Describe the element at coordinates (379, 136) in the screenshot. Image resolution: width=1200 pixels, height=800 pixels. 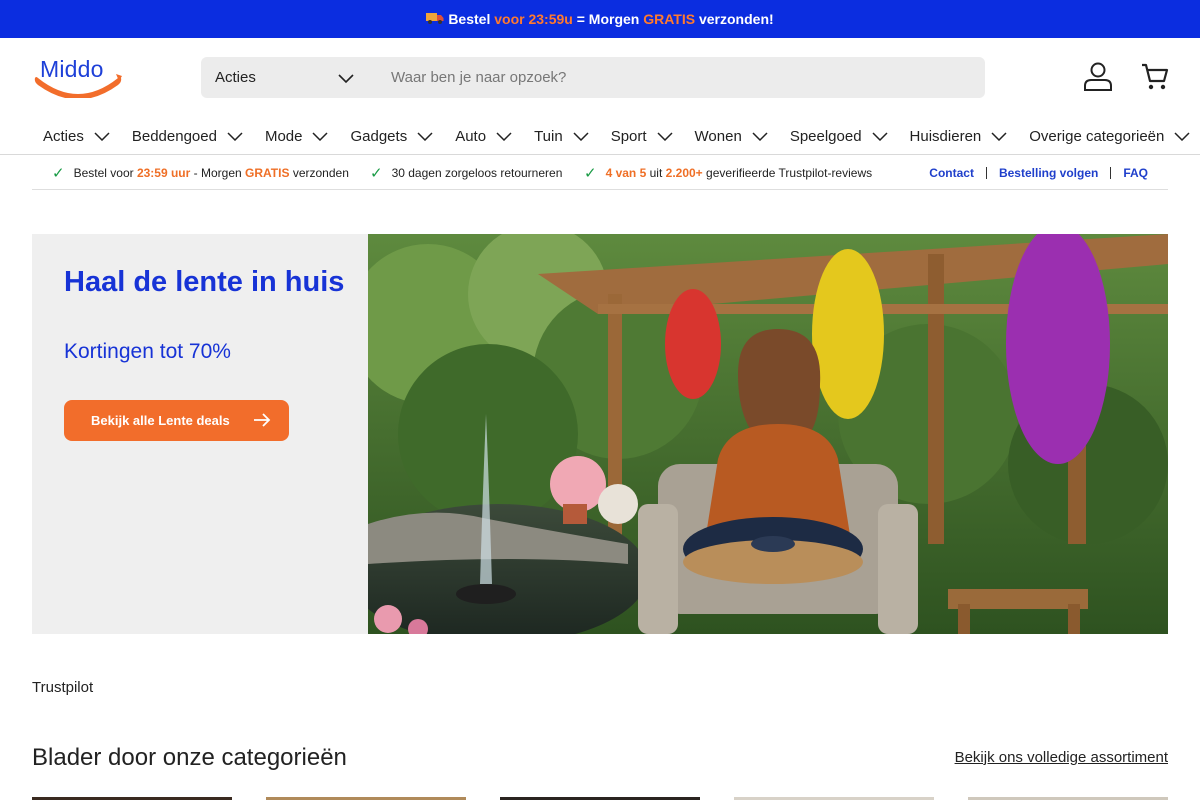
I see `nav-label: Gadgets` at that location.